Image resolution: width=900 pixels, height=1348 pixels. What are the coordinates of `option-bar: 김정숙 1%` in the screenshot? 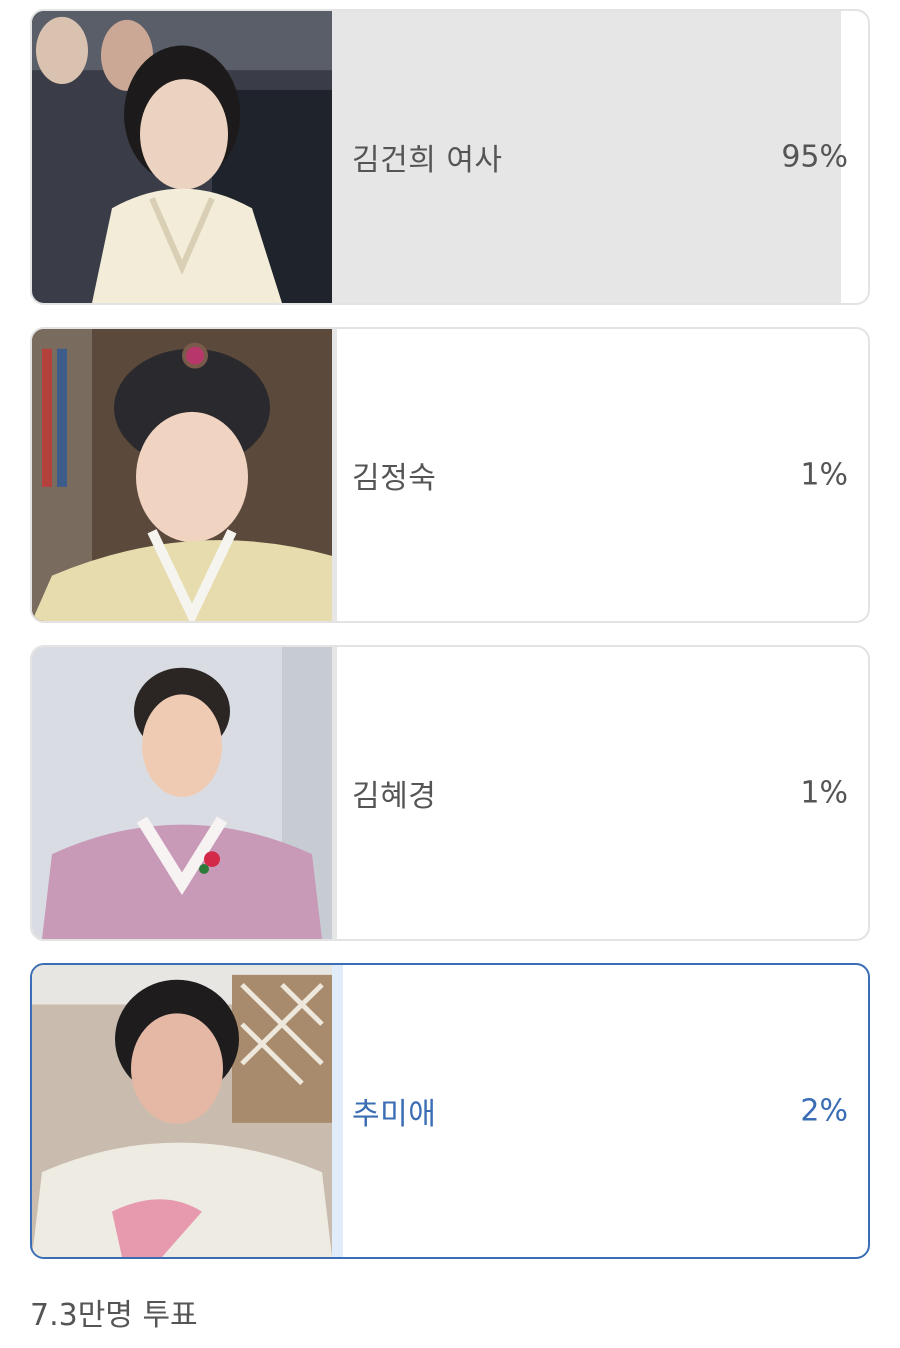 It's located at (600, 475).